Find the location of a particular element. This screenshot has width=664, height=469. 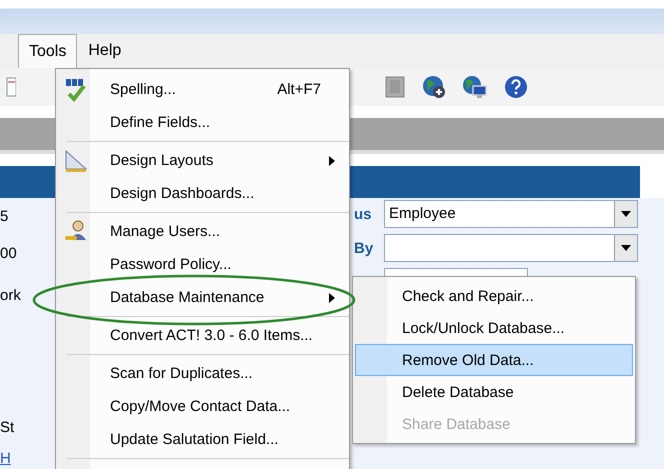

spell-check-icon is located at coordinates (76, 89).